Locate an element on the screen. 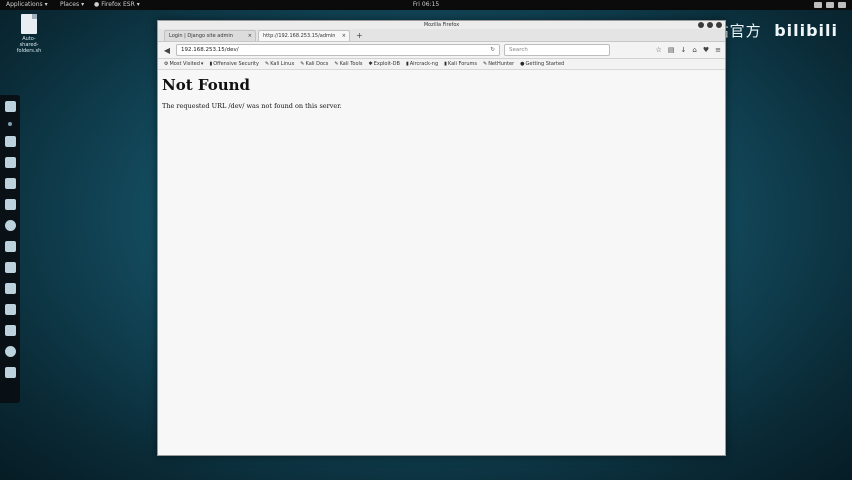 The image size is (852, 480). reload-icon: ↻ is located at coordinates (492, 50).